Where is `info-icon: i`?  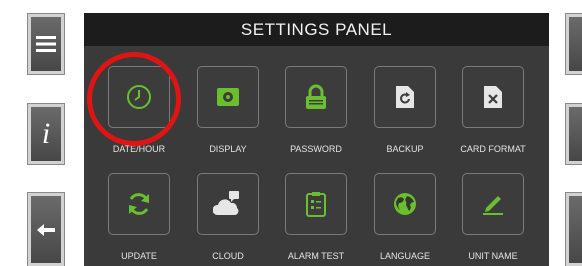
info-icon: i is located at coordinates (46, 133).